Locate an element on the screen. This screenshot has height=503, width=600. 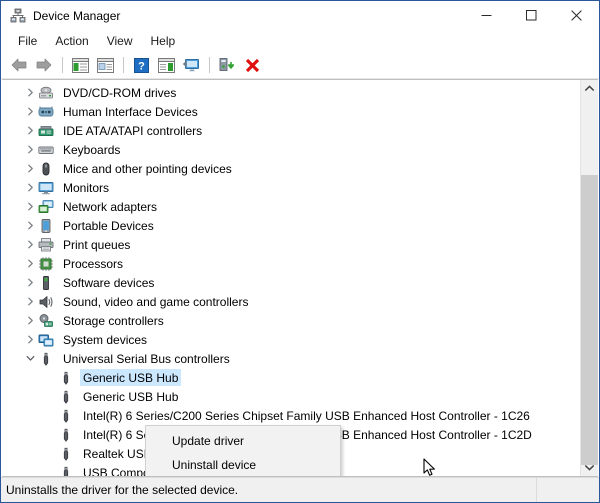
tree-row: Mice and other pointing devices is located at coordinates (291, 168).